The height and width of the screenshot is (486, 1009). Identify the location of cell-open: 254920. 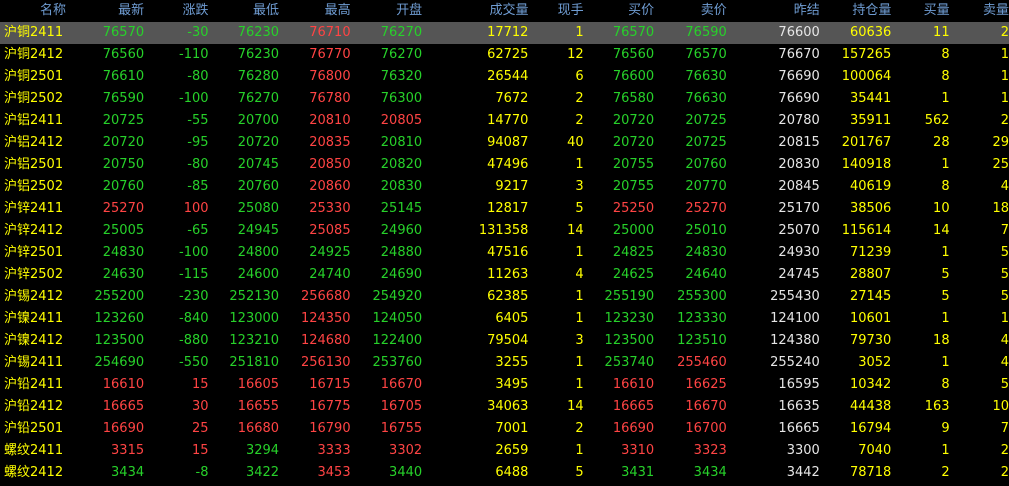
(397, 296).